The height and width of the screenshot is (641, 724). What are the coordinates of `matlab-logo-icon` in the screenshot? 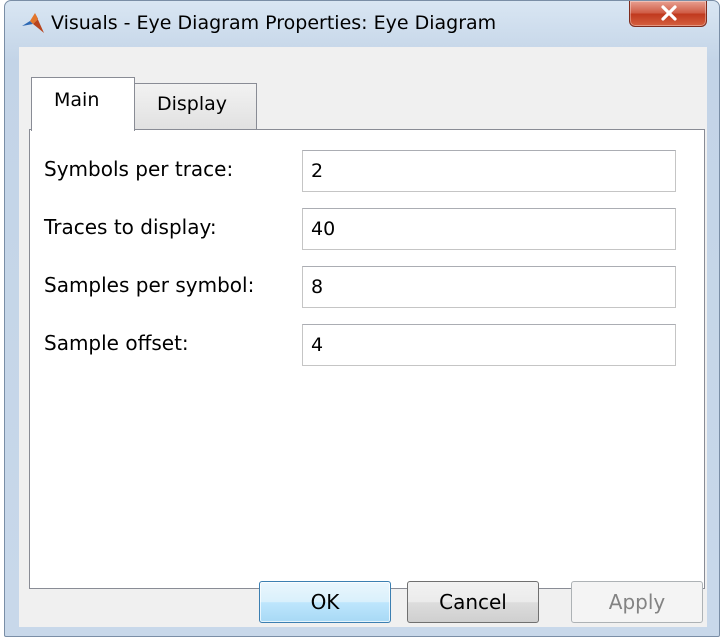 It's located at (33, 23).